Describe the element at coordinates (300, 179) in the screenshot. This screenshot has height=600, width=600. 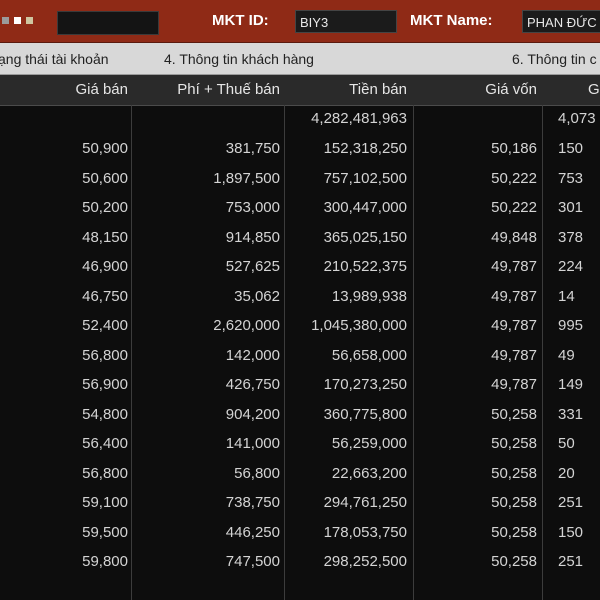
I see `table-row: 50,600 1,897,500 757,102,500 50,222 753` at that location.